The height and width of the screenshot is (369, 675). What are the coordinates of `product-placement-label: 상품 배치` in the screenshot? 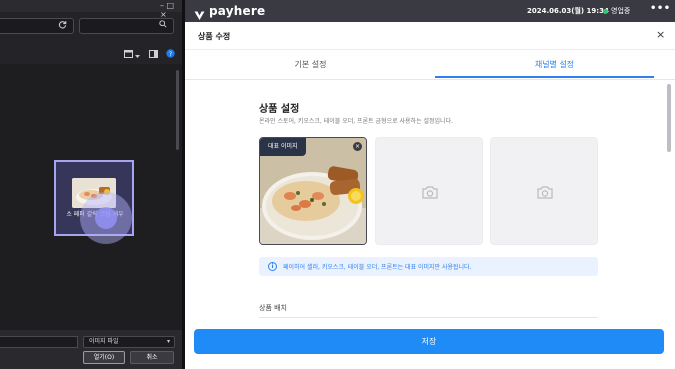 It's located at (273, 308).